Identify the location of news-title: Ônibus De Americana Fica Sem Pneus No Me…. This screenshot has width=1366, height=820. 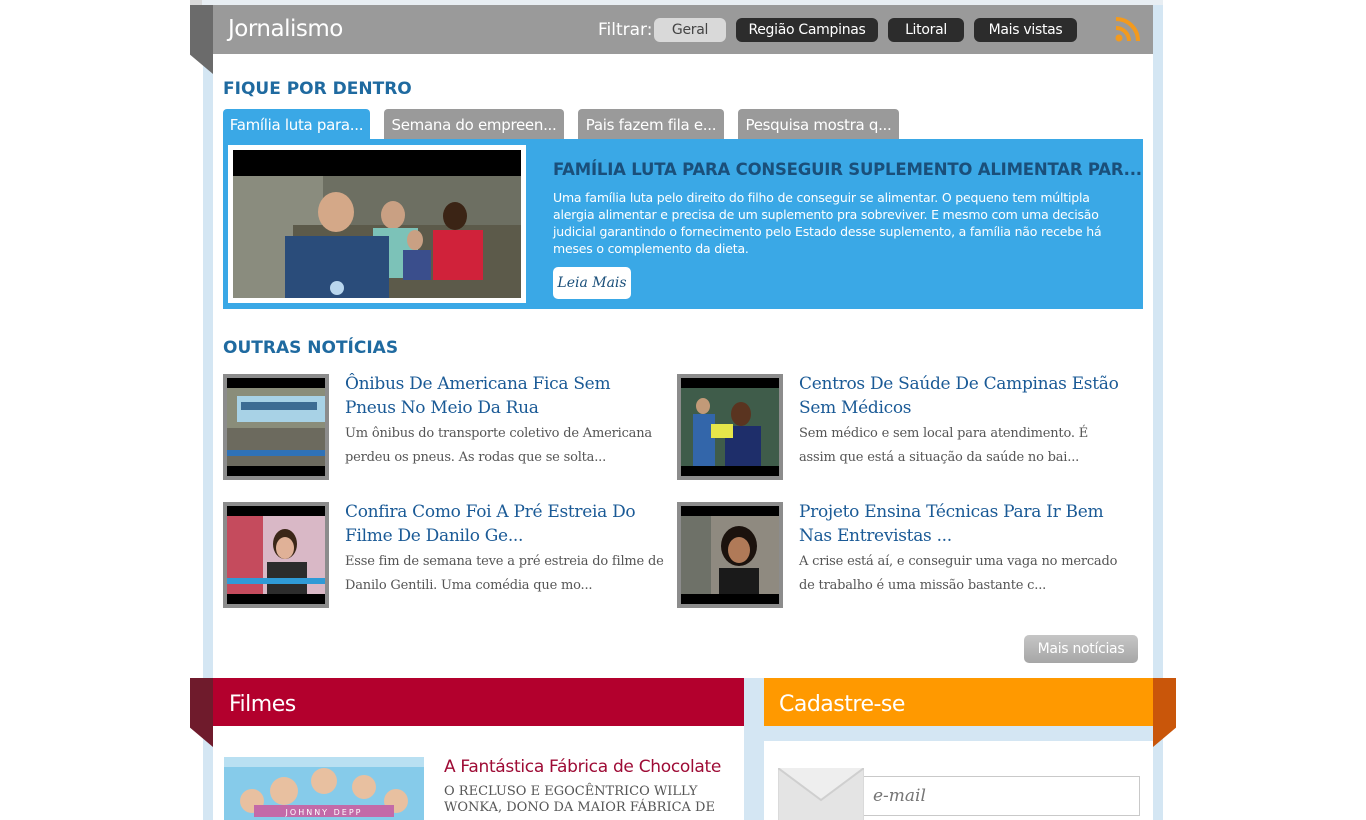
(505, 396).